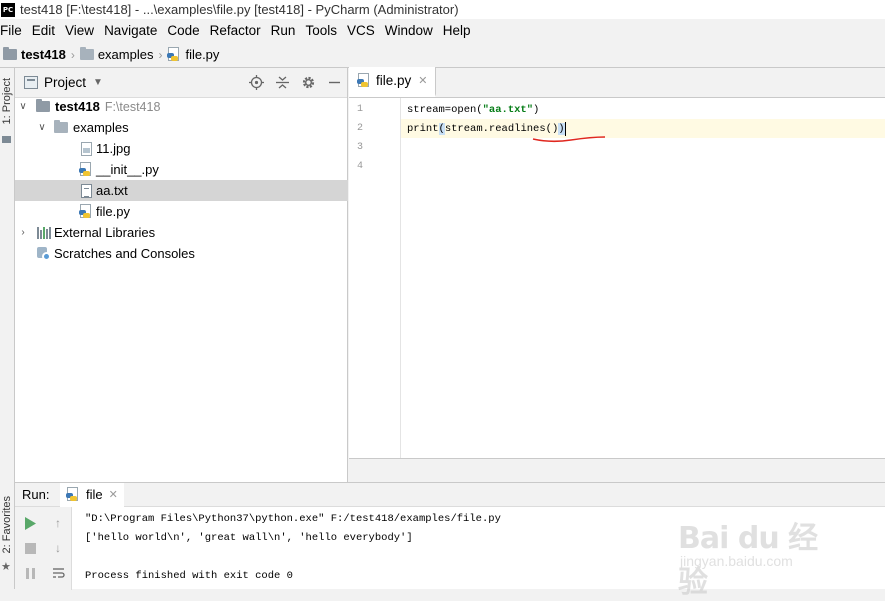 This screenshot has width=885, height=601. Describe the element at coordinates (30, 548) in the screenshot. I see `stop-icon` at that location.